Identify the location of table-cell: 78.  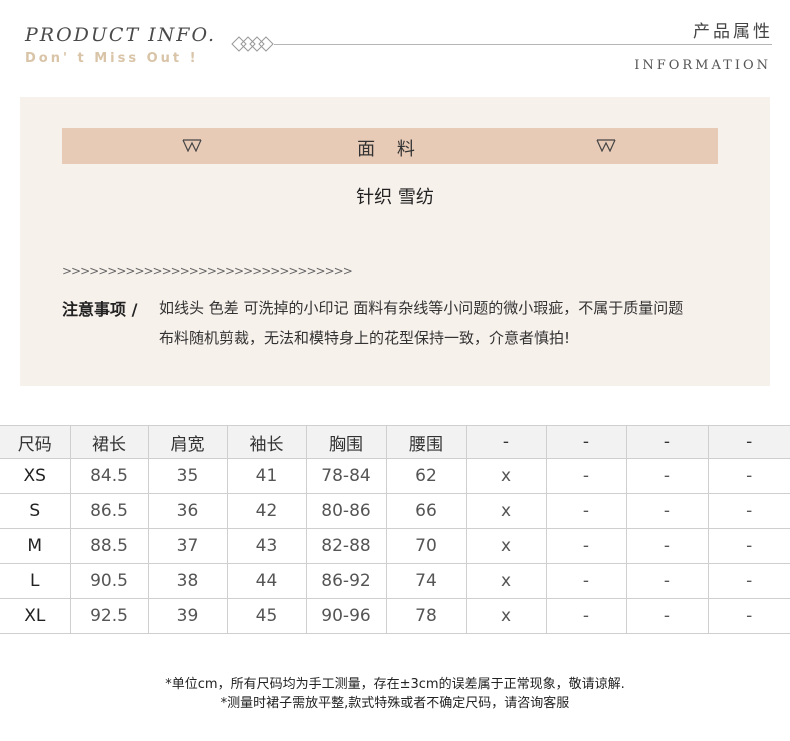
(426, 616).